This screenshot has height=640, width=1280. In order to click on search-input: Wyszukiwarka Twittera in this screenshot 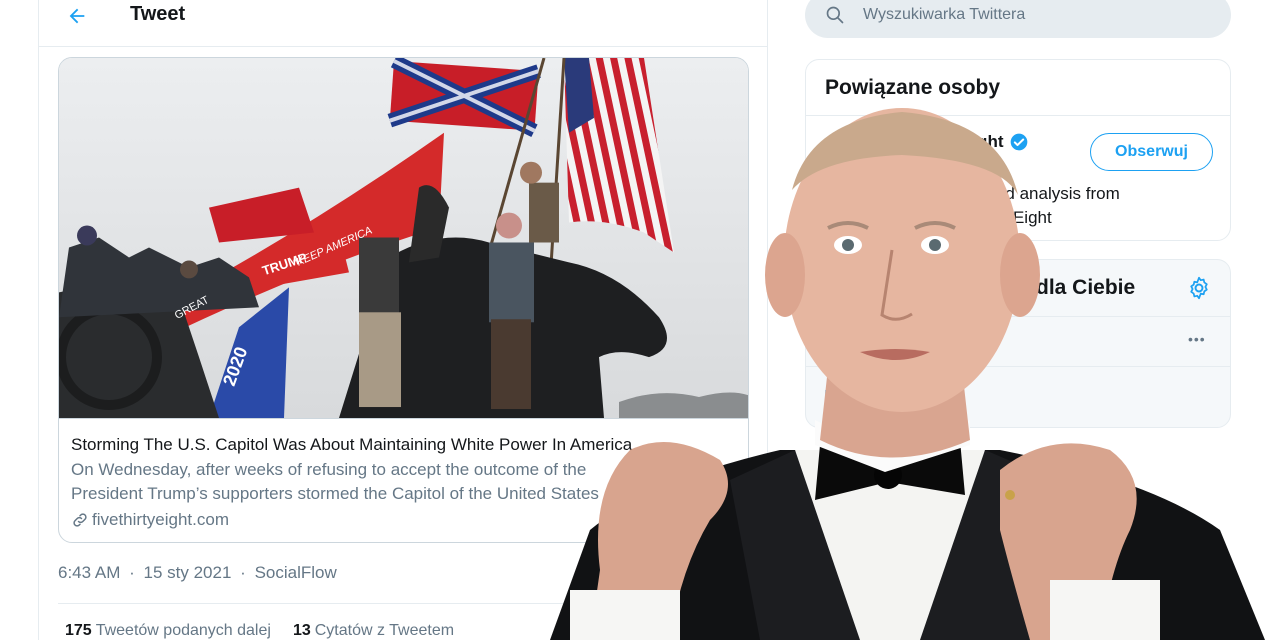, I will do `click(1018, 19)`.